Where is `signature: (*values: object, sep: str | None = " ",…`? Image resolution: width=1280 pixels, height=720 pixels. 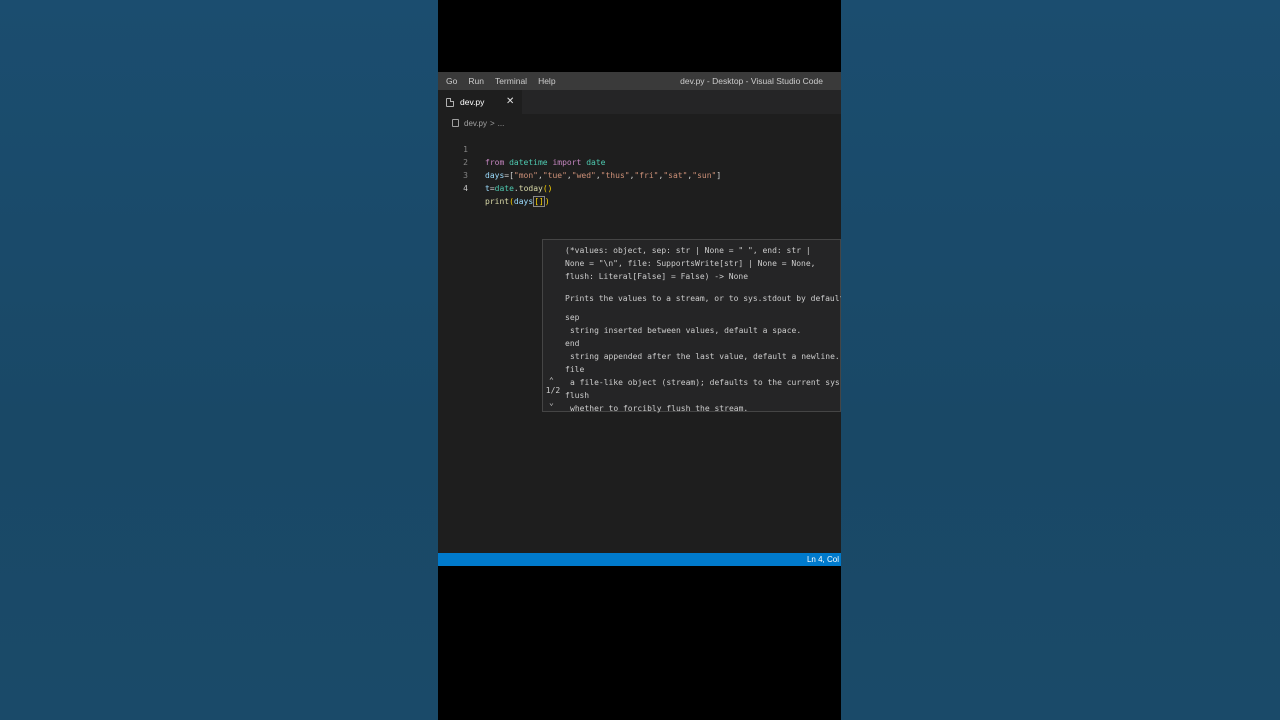 signature: (*values: object, sep: str | None = " ",… is located at coordinates (702, 263).